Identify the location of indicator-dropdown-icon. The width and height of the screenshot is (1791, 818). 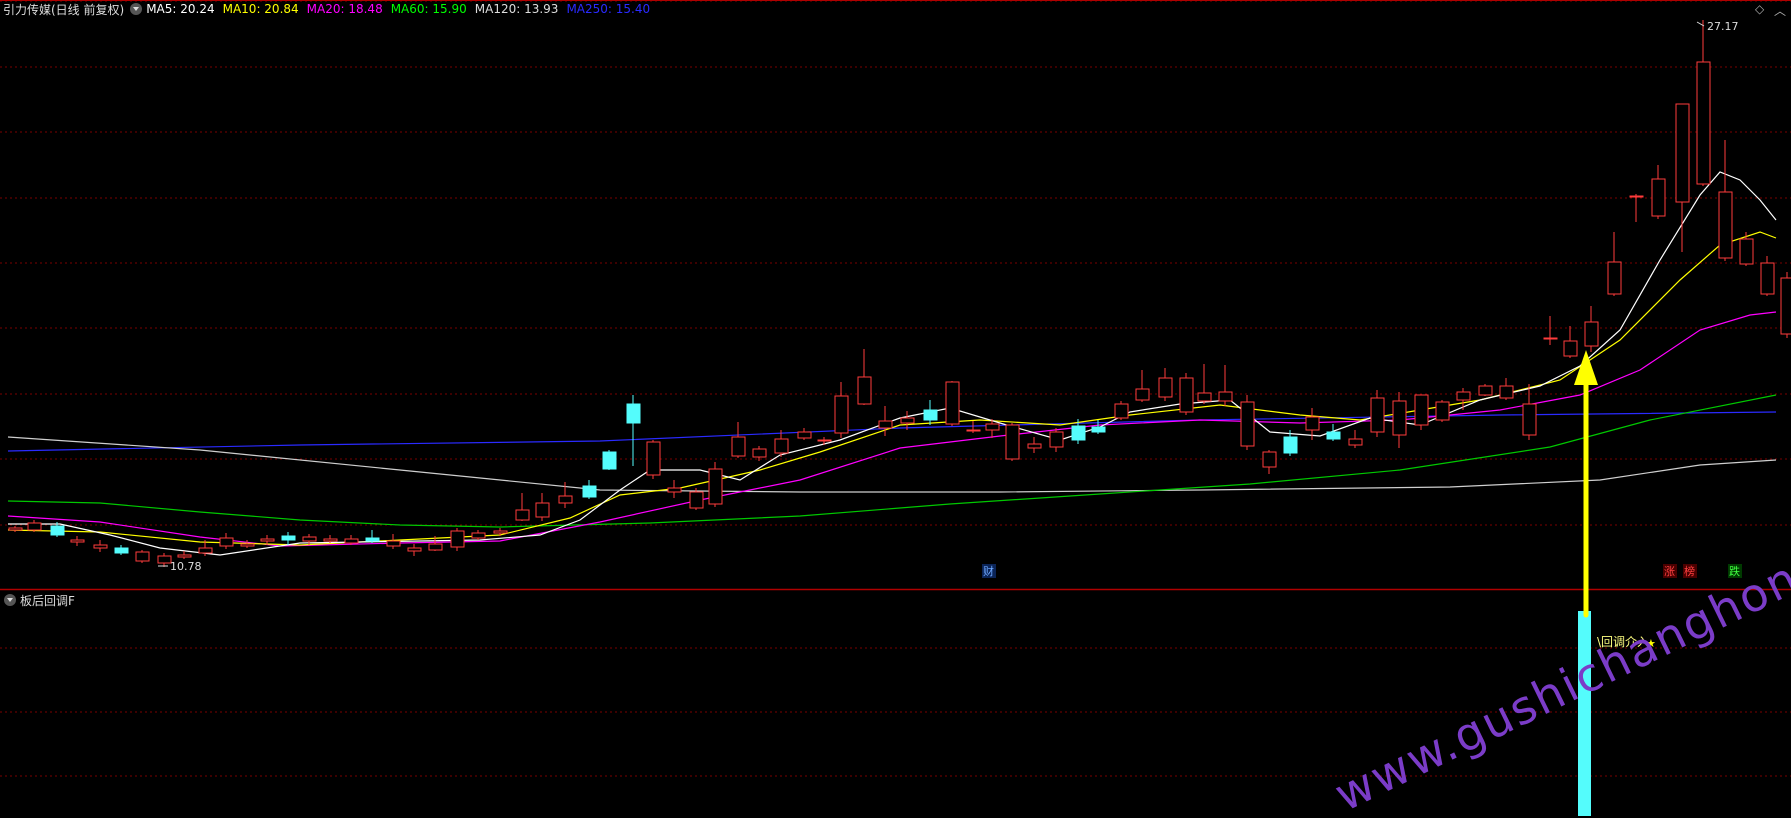
(10, 600).